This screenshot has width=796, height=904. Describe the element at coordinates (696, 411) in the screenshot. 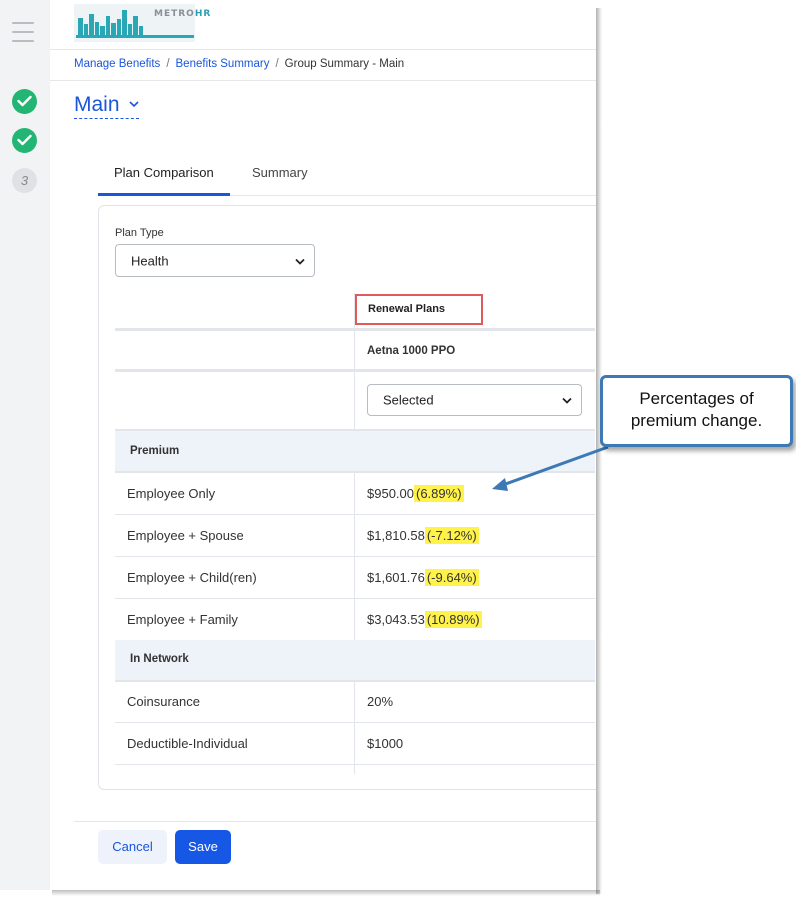

I see `callout-box: Percentages of premium change.` at that location.